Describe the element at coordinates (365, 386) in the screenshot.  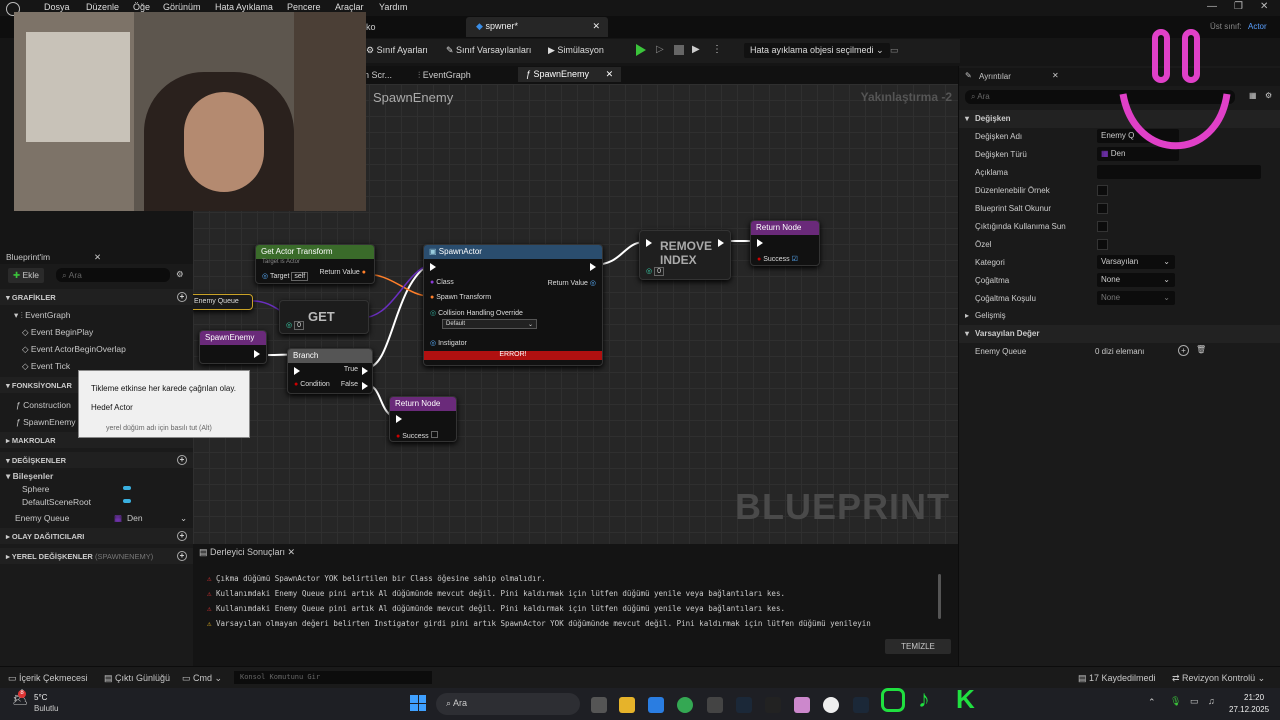
I see `false-exec-out` at that location.